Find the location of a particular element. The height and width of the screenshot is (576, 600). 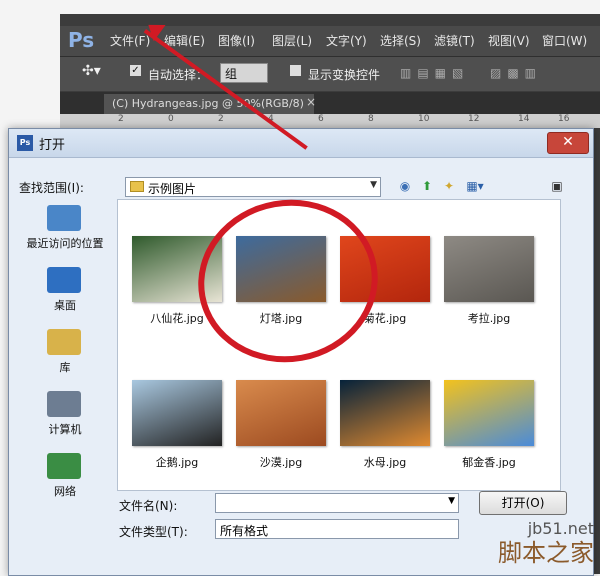

place-label: 最近访问的位置 is located at coordinates (65, 243).